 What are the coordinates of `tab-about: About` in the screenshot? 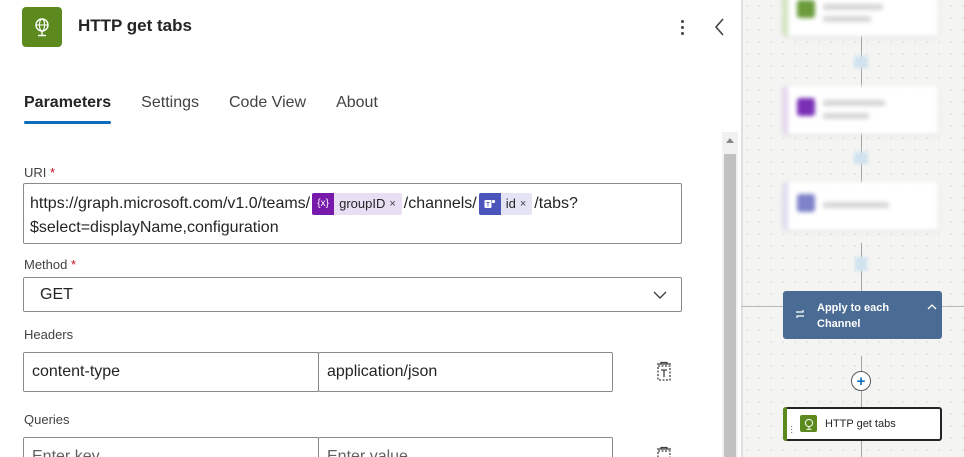 It's located at (357, 109).